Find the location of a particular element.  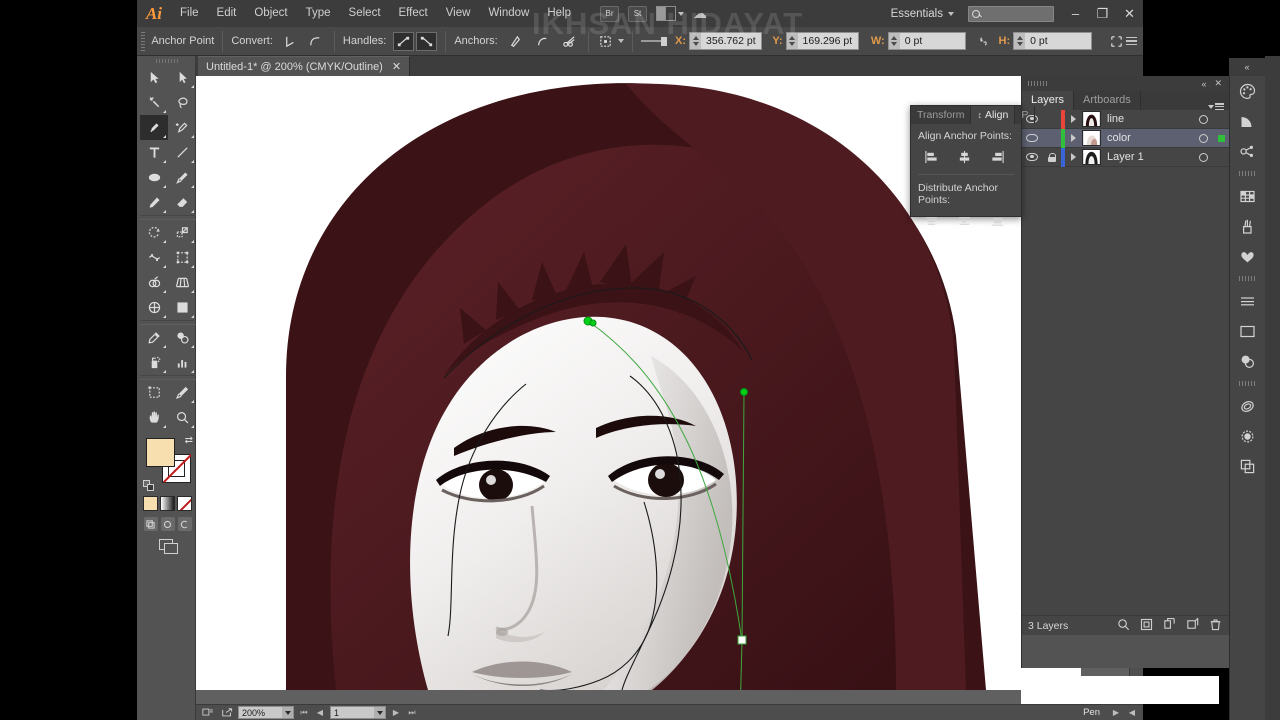

menu-view: View is located at coordinates (458, 13).